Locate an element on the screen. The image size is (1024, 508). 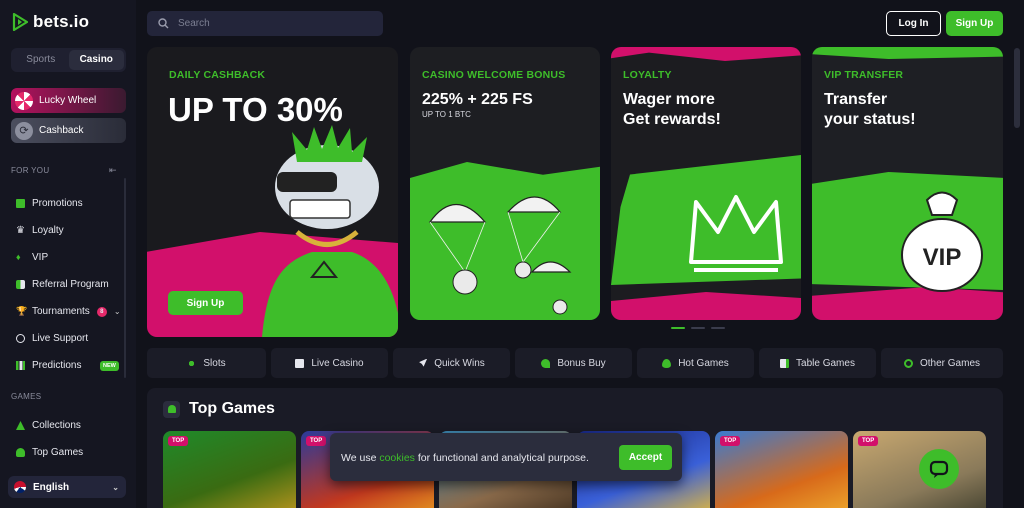
sidebar-item-top-games: Top Games is located at coordinates (49, 452).